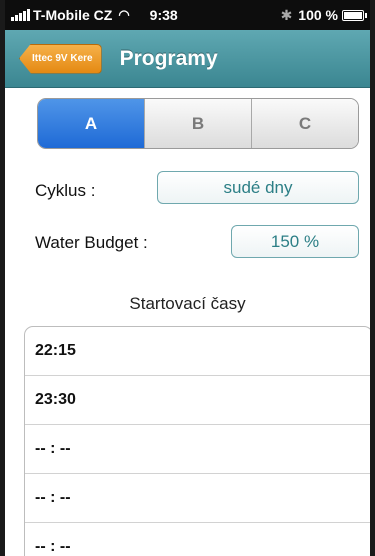  Describe the element at coordinates (197, 400) in the screenshot. I see `start-time-row-2: 23:30` at that location.